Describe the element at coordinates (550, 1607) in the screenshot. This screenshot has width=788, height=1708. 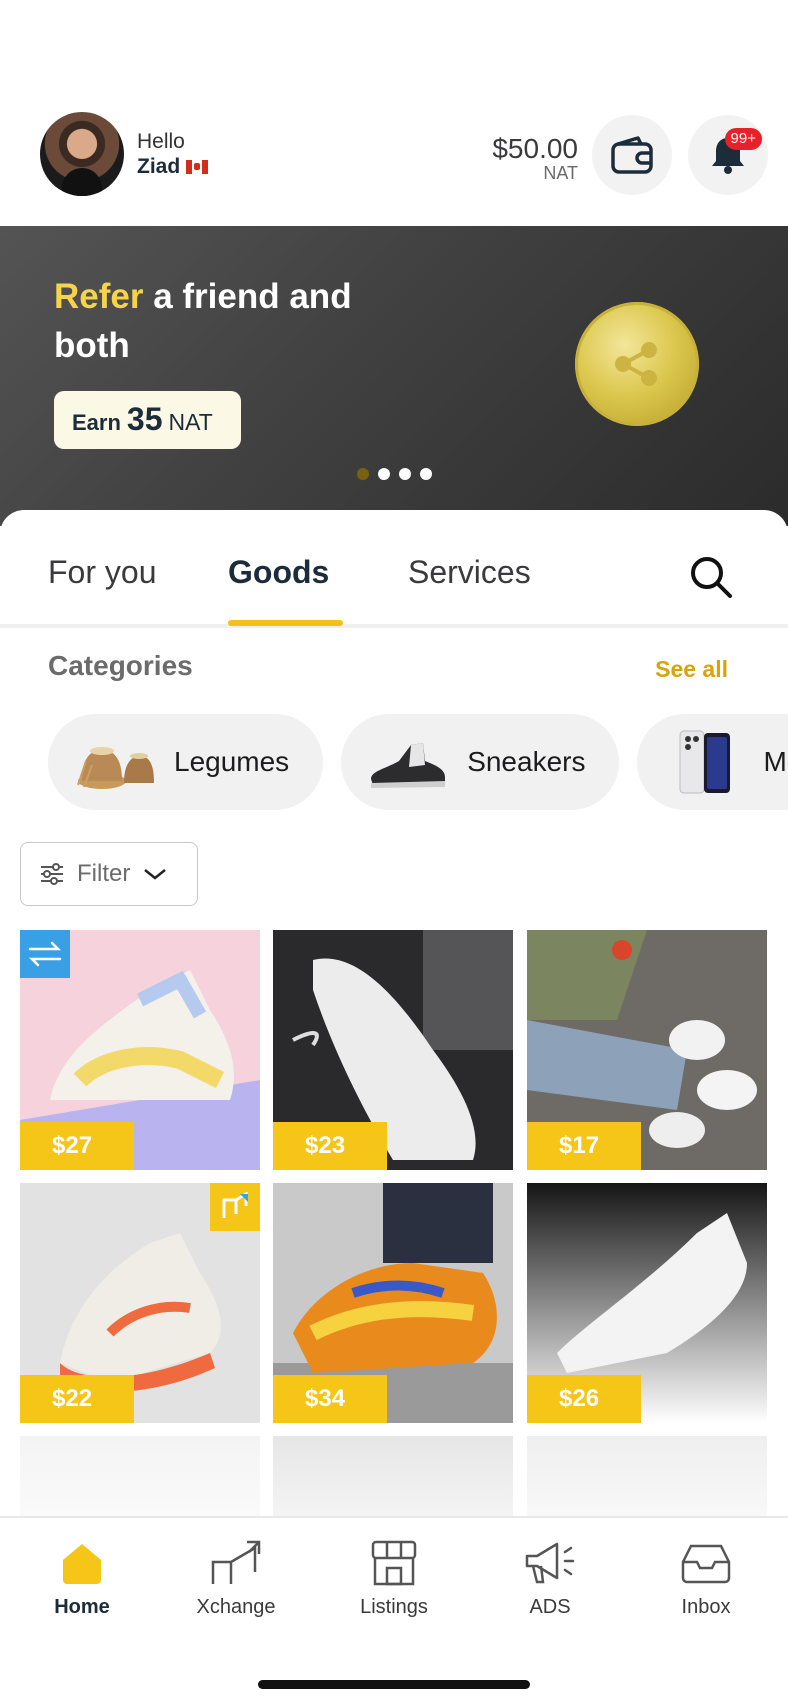
I see `nav-label: ADS` at that location.